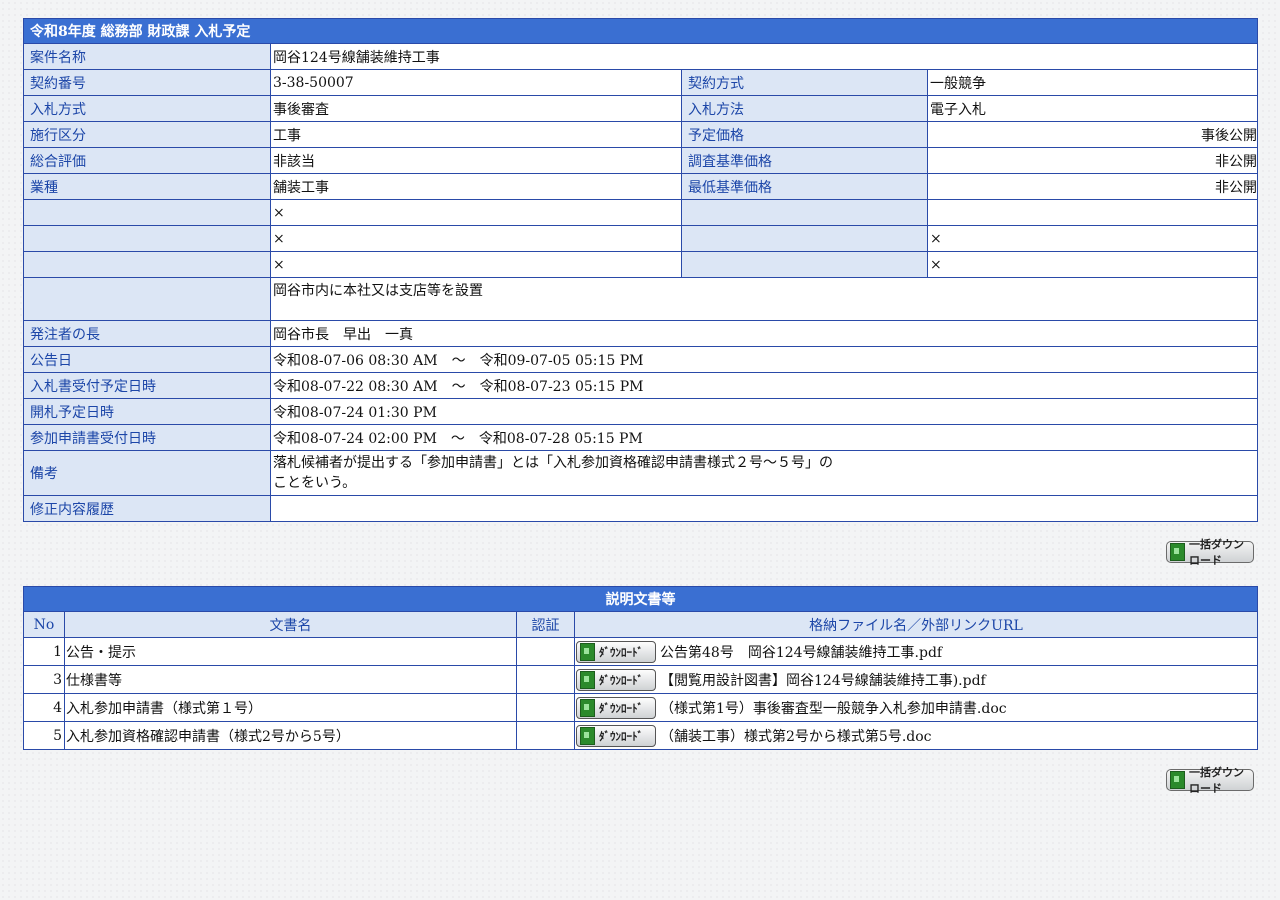 The height and width of the screenshot is (900, 1280). I want to click on contract-method-value: 一般競争, so click(1092, 82).